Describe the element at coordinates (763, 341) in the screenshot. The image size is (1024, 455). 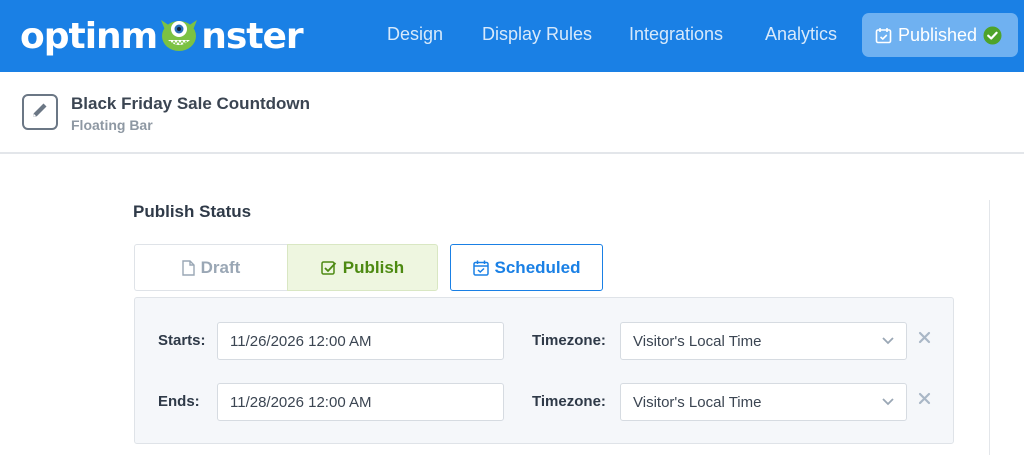
I see `start-timezone-select: Visitor's Local Time` at that location.